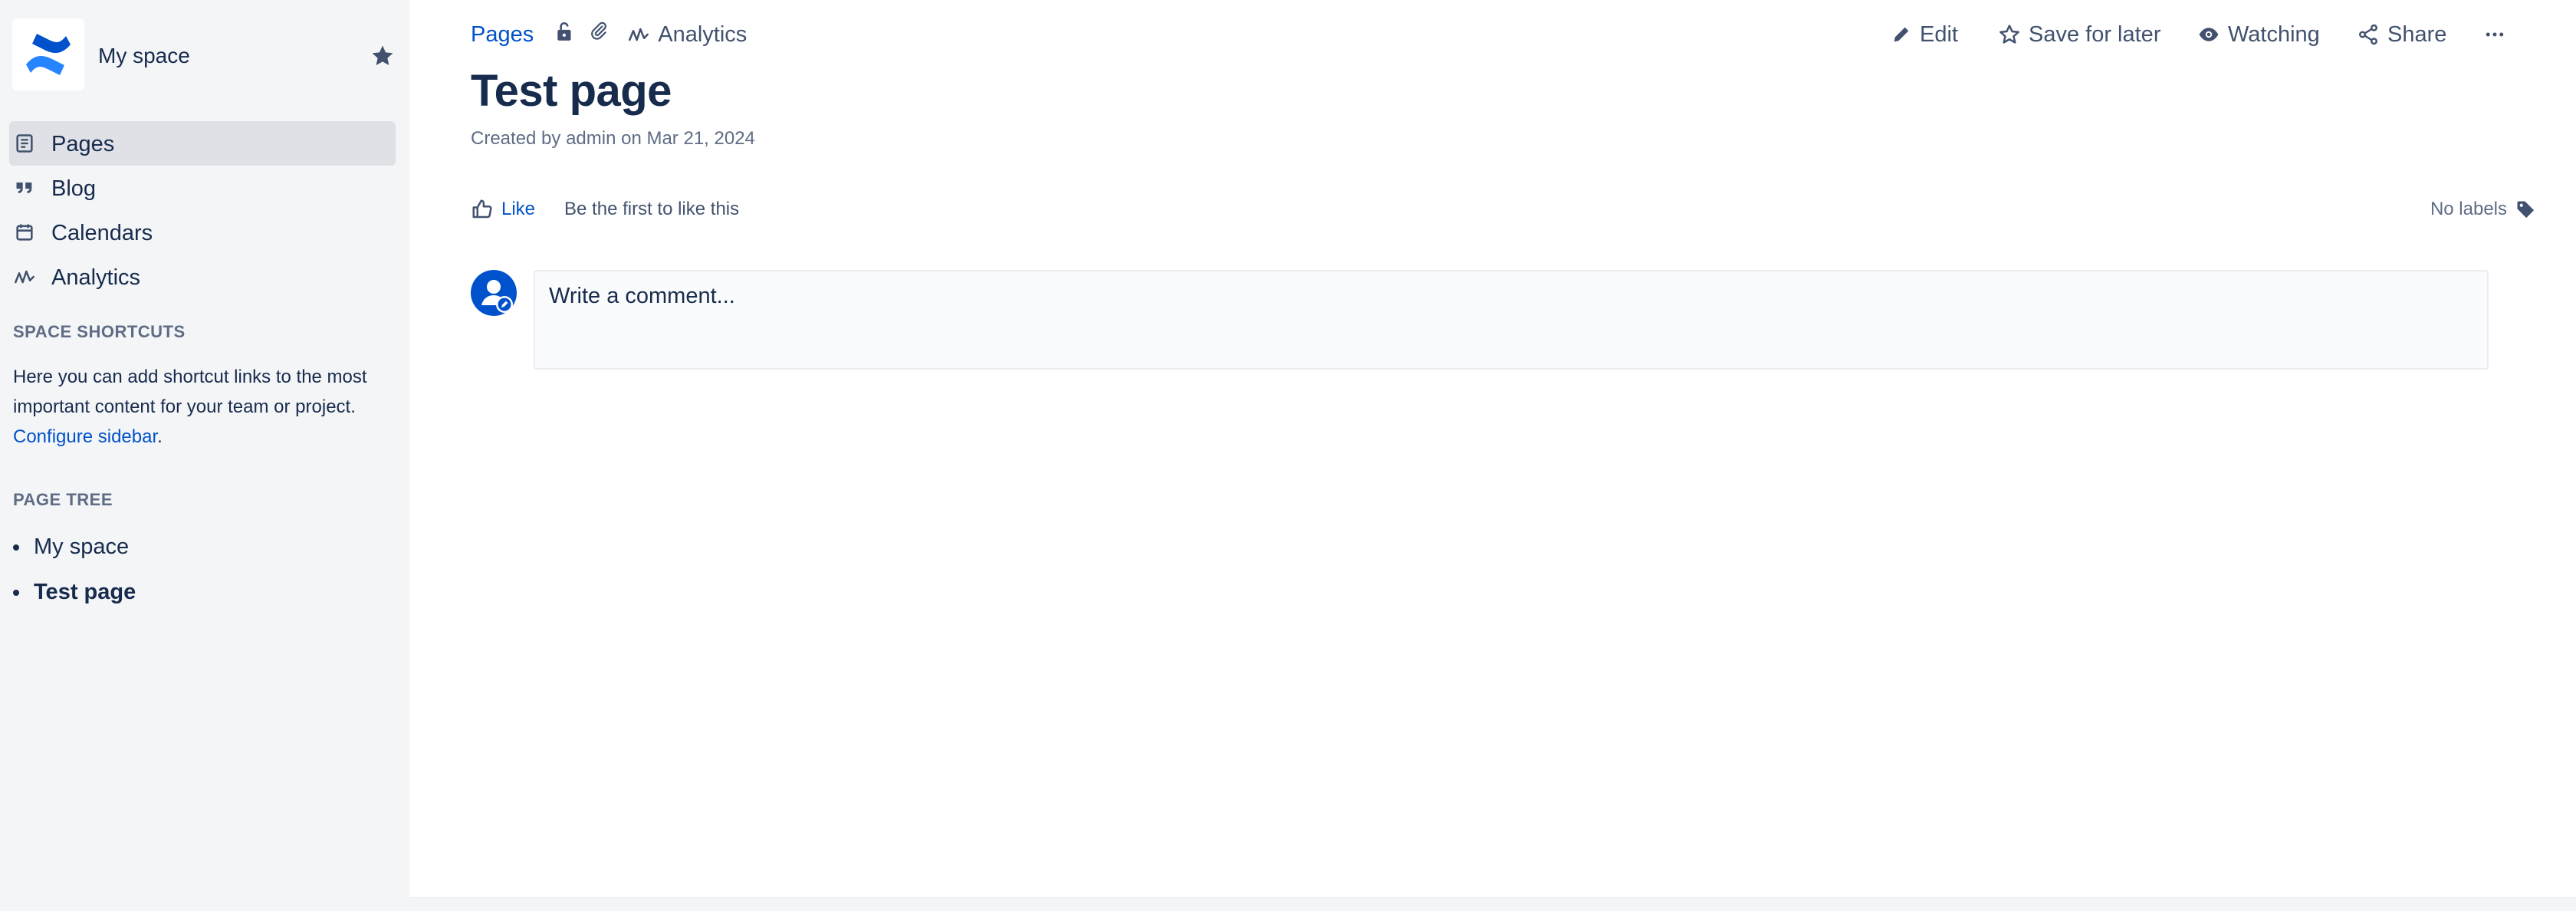 The image size is (2576, 911). What do you see at coordinates (204, 56) in the screenshot?
I see `space-header: My space` at bounding box center [204, 56].